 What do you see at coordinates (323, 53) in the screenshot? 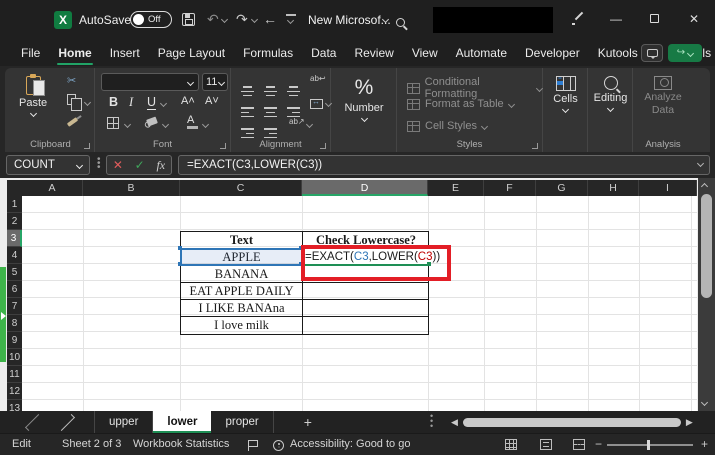
I see `tab-data: Data` at bounding box center [323, 53].